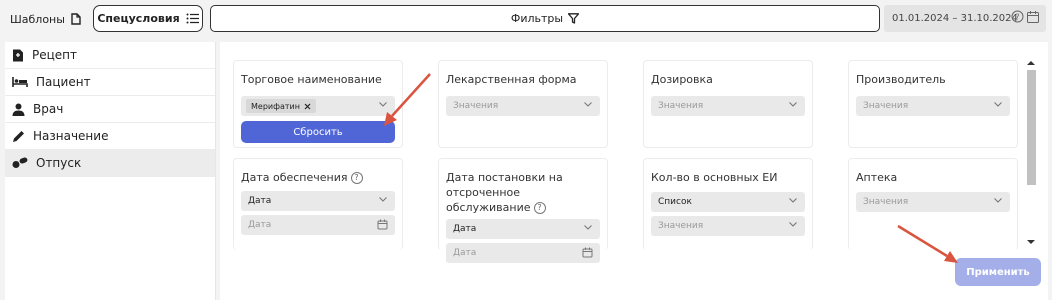 The height and width of the screenshot is (300, 1052). Describe the element at coordinates (138, 18) in the screenshot. I see `special-conditions-label: Спецусловия` at that location.